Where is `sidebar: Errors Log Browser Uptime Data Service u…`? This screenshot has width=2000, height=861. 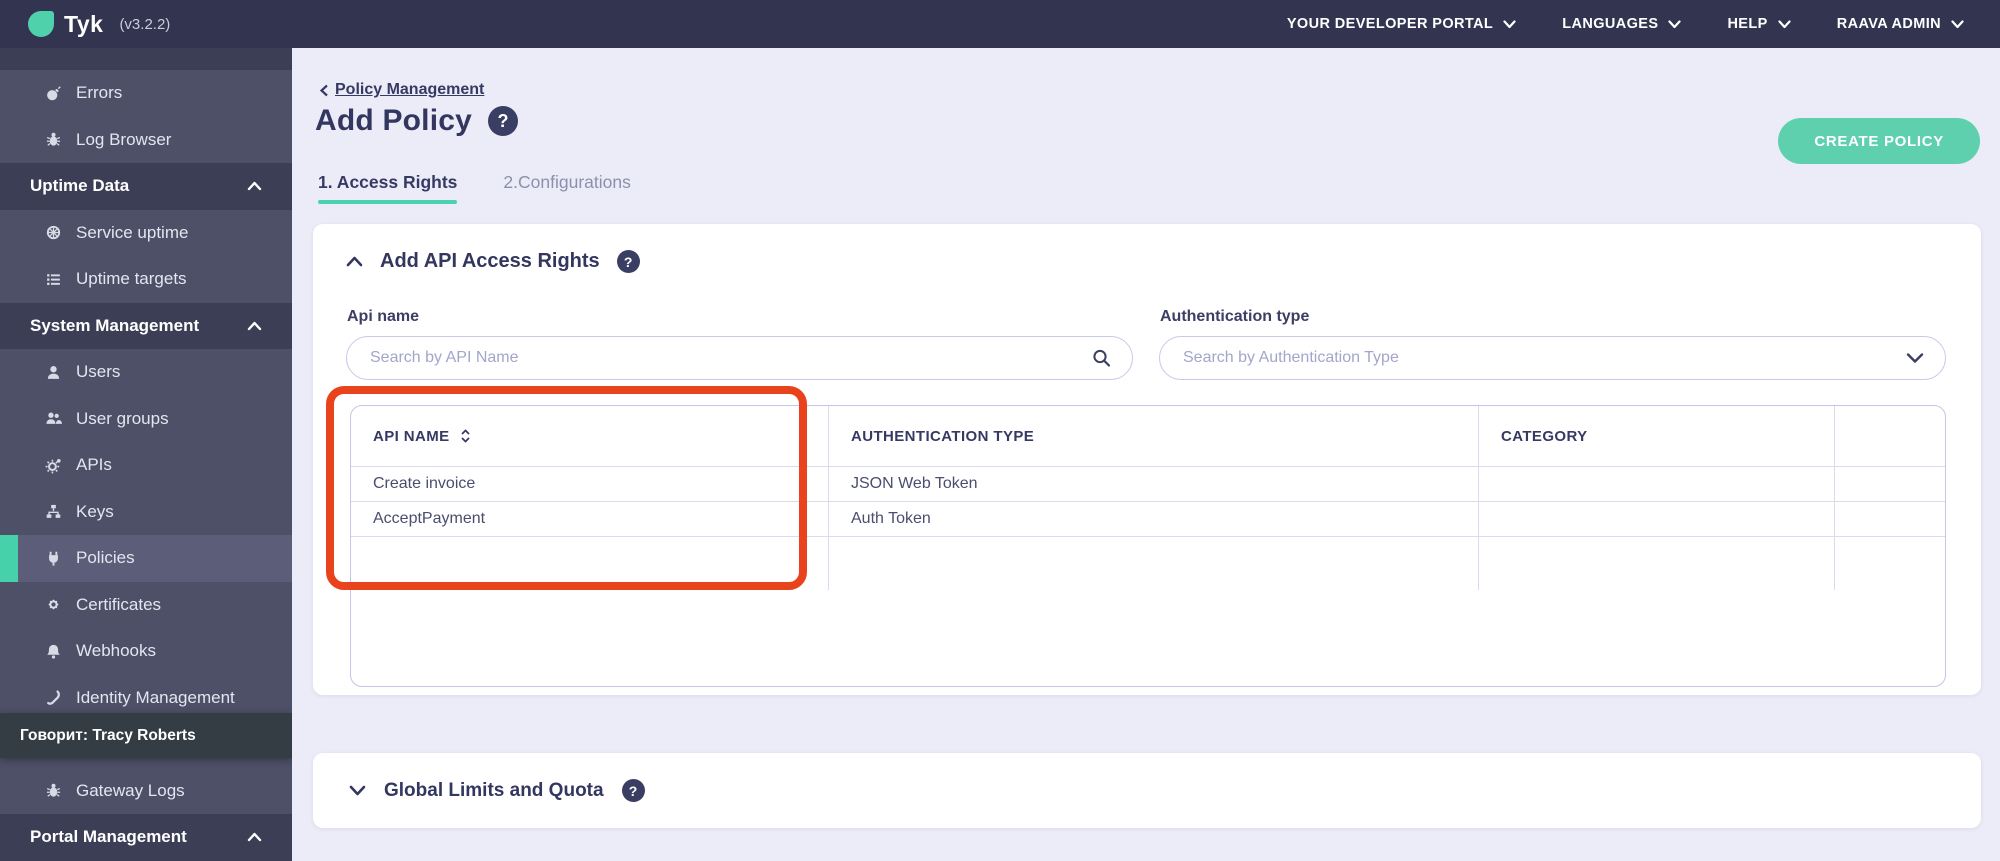
sidebar: Errors Log Browser Uptime Data Service u… is located at coordinates (146, 454).